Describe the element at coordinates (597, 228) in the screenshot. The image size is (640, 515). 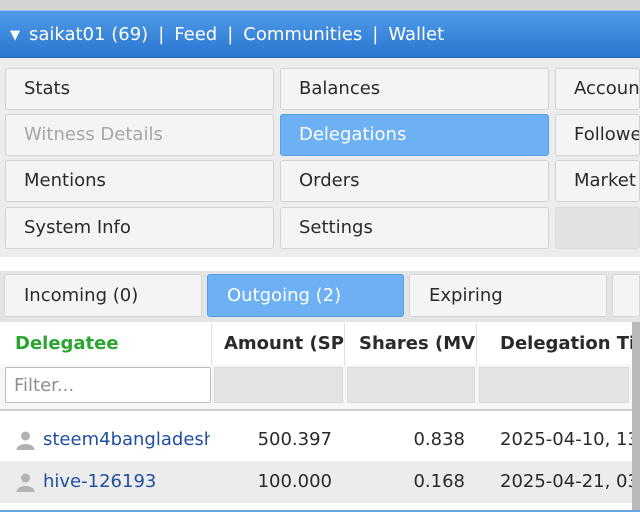
I see `menu-empty-slot` at that location.